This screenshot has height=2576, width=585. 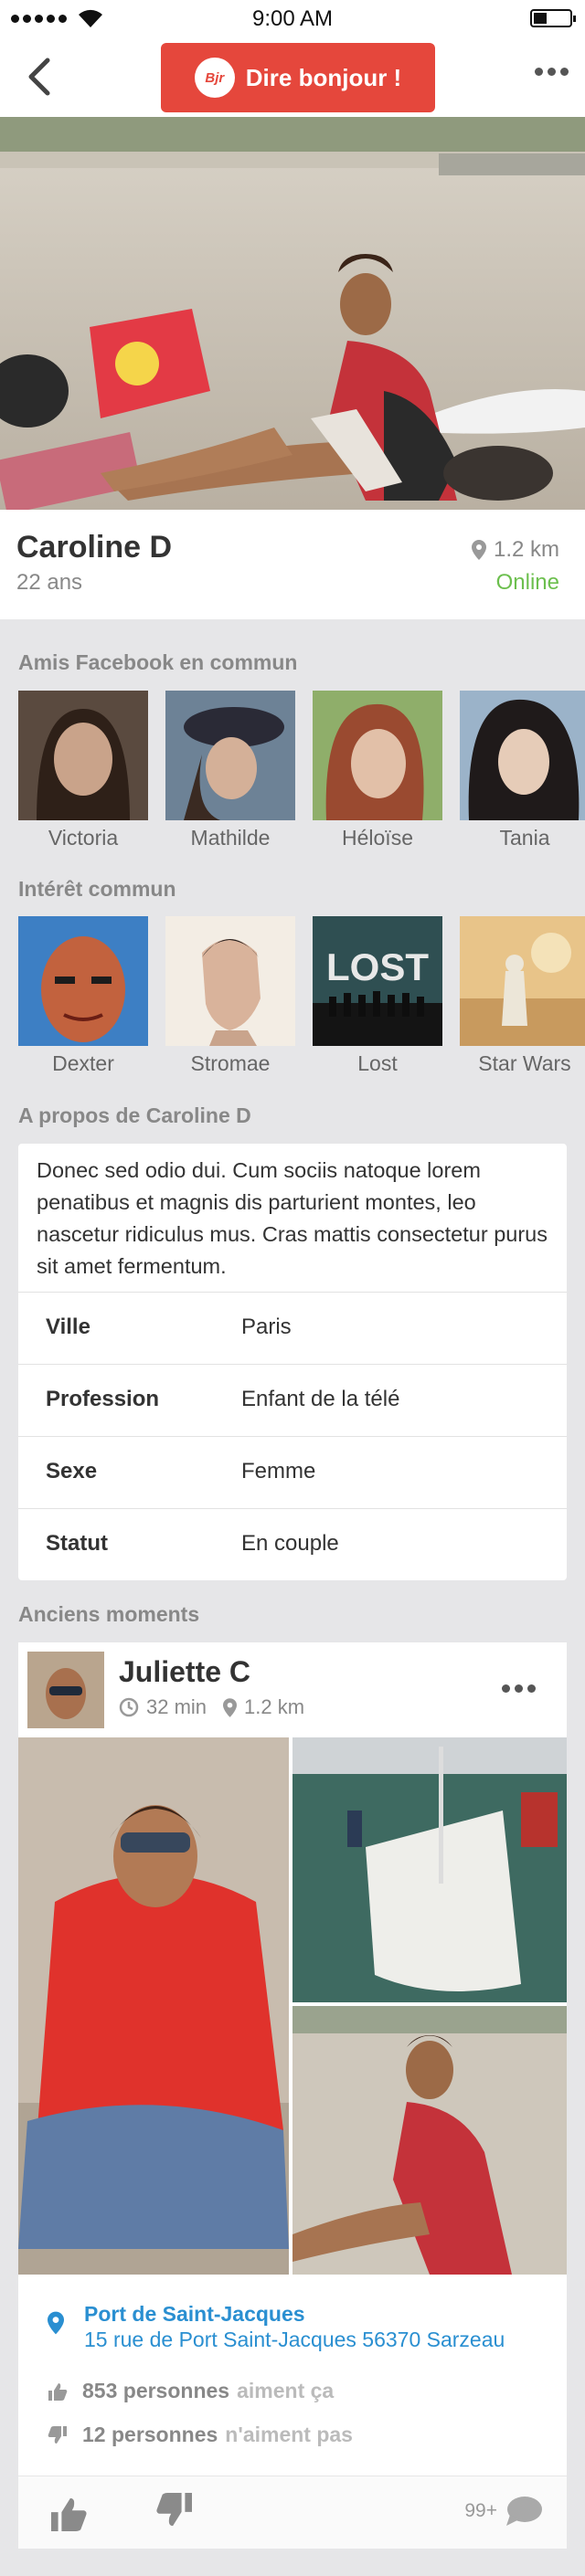 What do you see at coordinates (230, 838) in the screenshot?
I see `friend-name: Mathilde` at bounding box center [230, 838].